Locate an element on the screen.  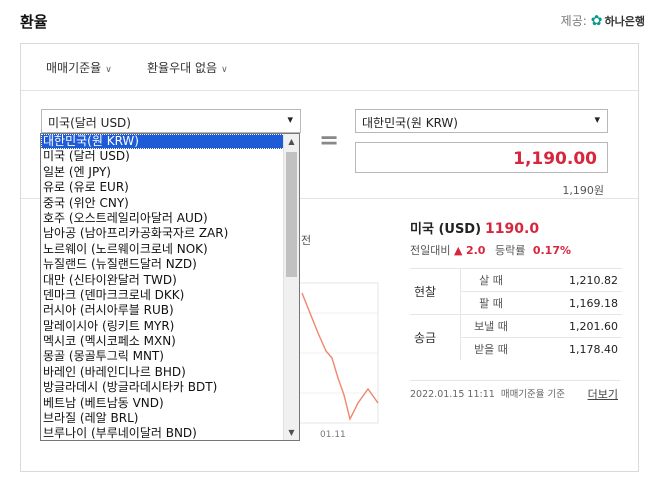
timestamp: 2022.01.15 11:11 is located at coordinates (452, 394).